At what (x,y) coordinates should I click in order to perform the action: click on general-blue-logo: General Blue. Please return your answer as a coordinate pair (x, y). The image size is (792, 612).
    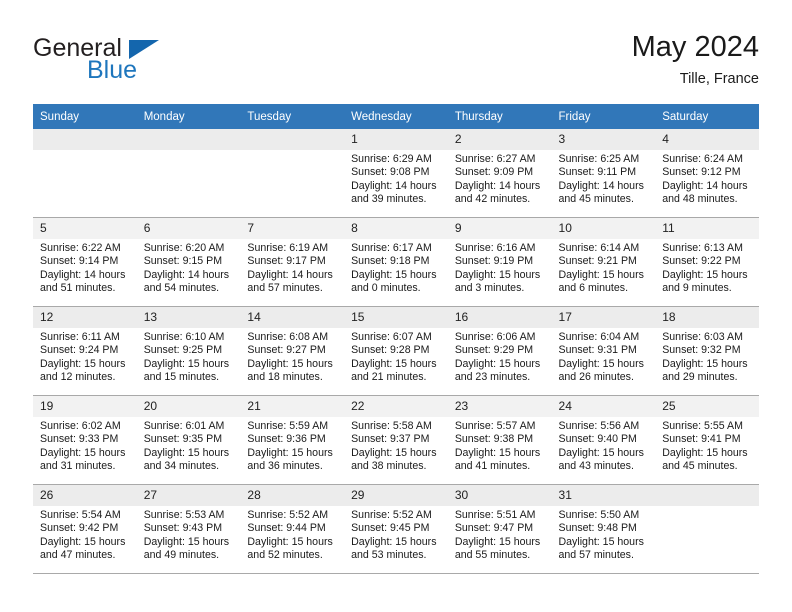
    Looking at the image, I should click on (138, 65).